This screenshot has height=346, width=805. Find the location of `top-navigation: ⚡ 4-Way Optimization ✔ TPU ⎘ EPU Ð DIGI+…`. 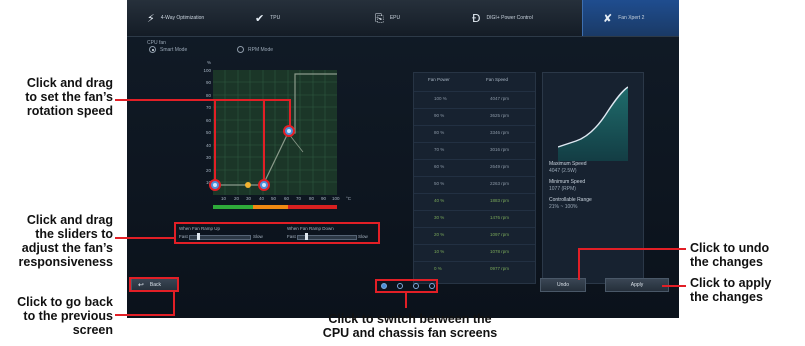

top-navigation: ⚡ 4-Way Optimization ✔ TPU ⎘ EPU Ð DIGI+… is located at coordinates (403, 18).